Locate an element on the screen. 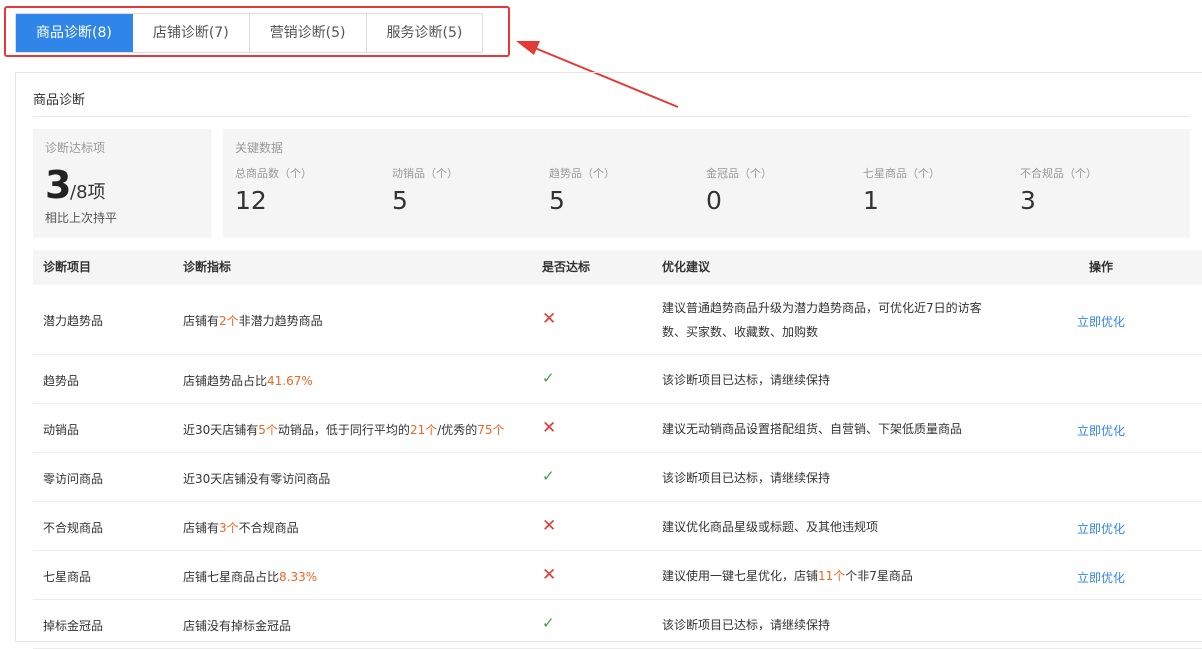  text-segment: 店铺趋势品占比 is located at coordinates (225, 380).